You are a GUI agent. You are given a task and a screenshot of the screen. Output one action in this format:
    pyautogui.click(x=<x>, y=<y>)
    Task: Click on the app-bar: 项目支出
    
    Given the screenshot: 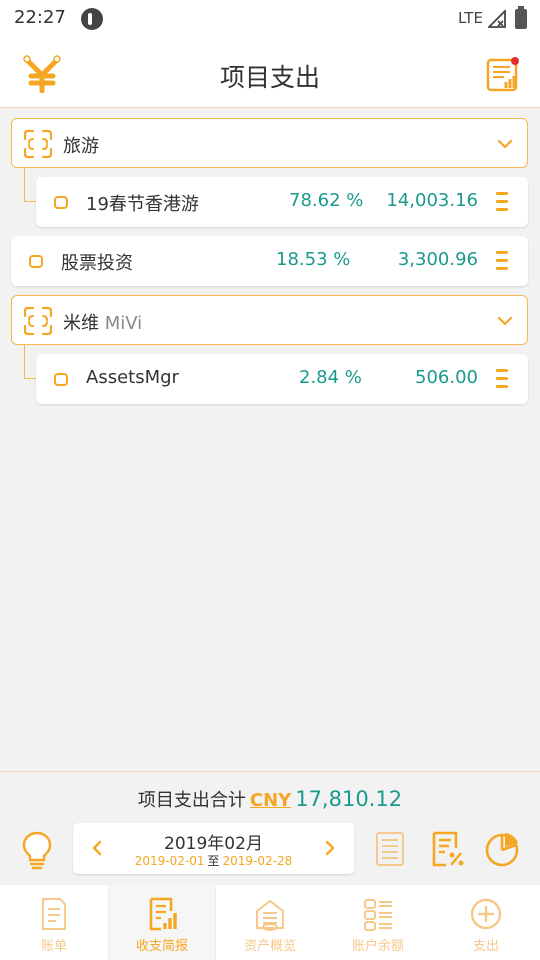 What is the action you would take?
    pyautogui.click(x=270, y=73)
    